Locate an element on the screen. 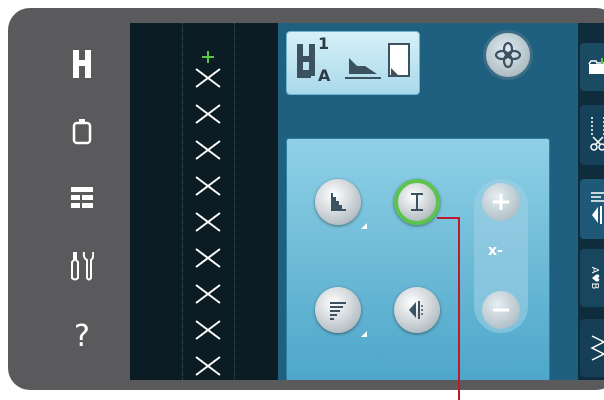 The image size is (604, 400). svg-text: A♥B is located at coordinates (594, 278).